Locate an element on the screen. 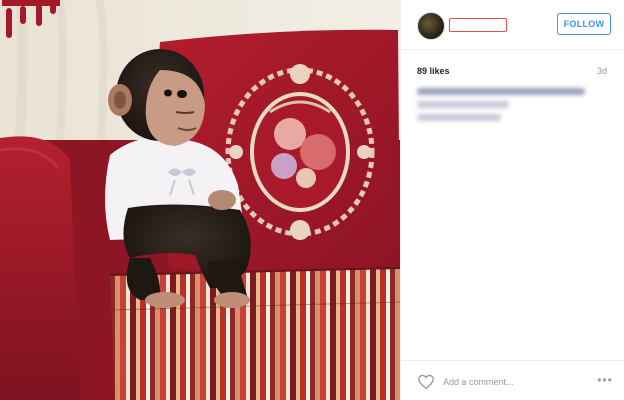 The height and width of the screenshot is (400, 624). post-time: 3d is located at coordinates (602, 71).